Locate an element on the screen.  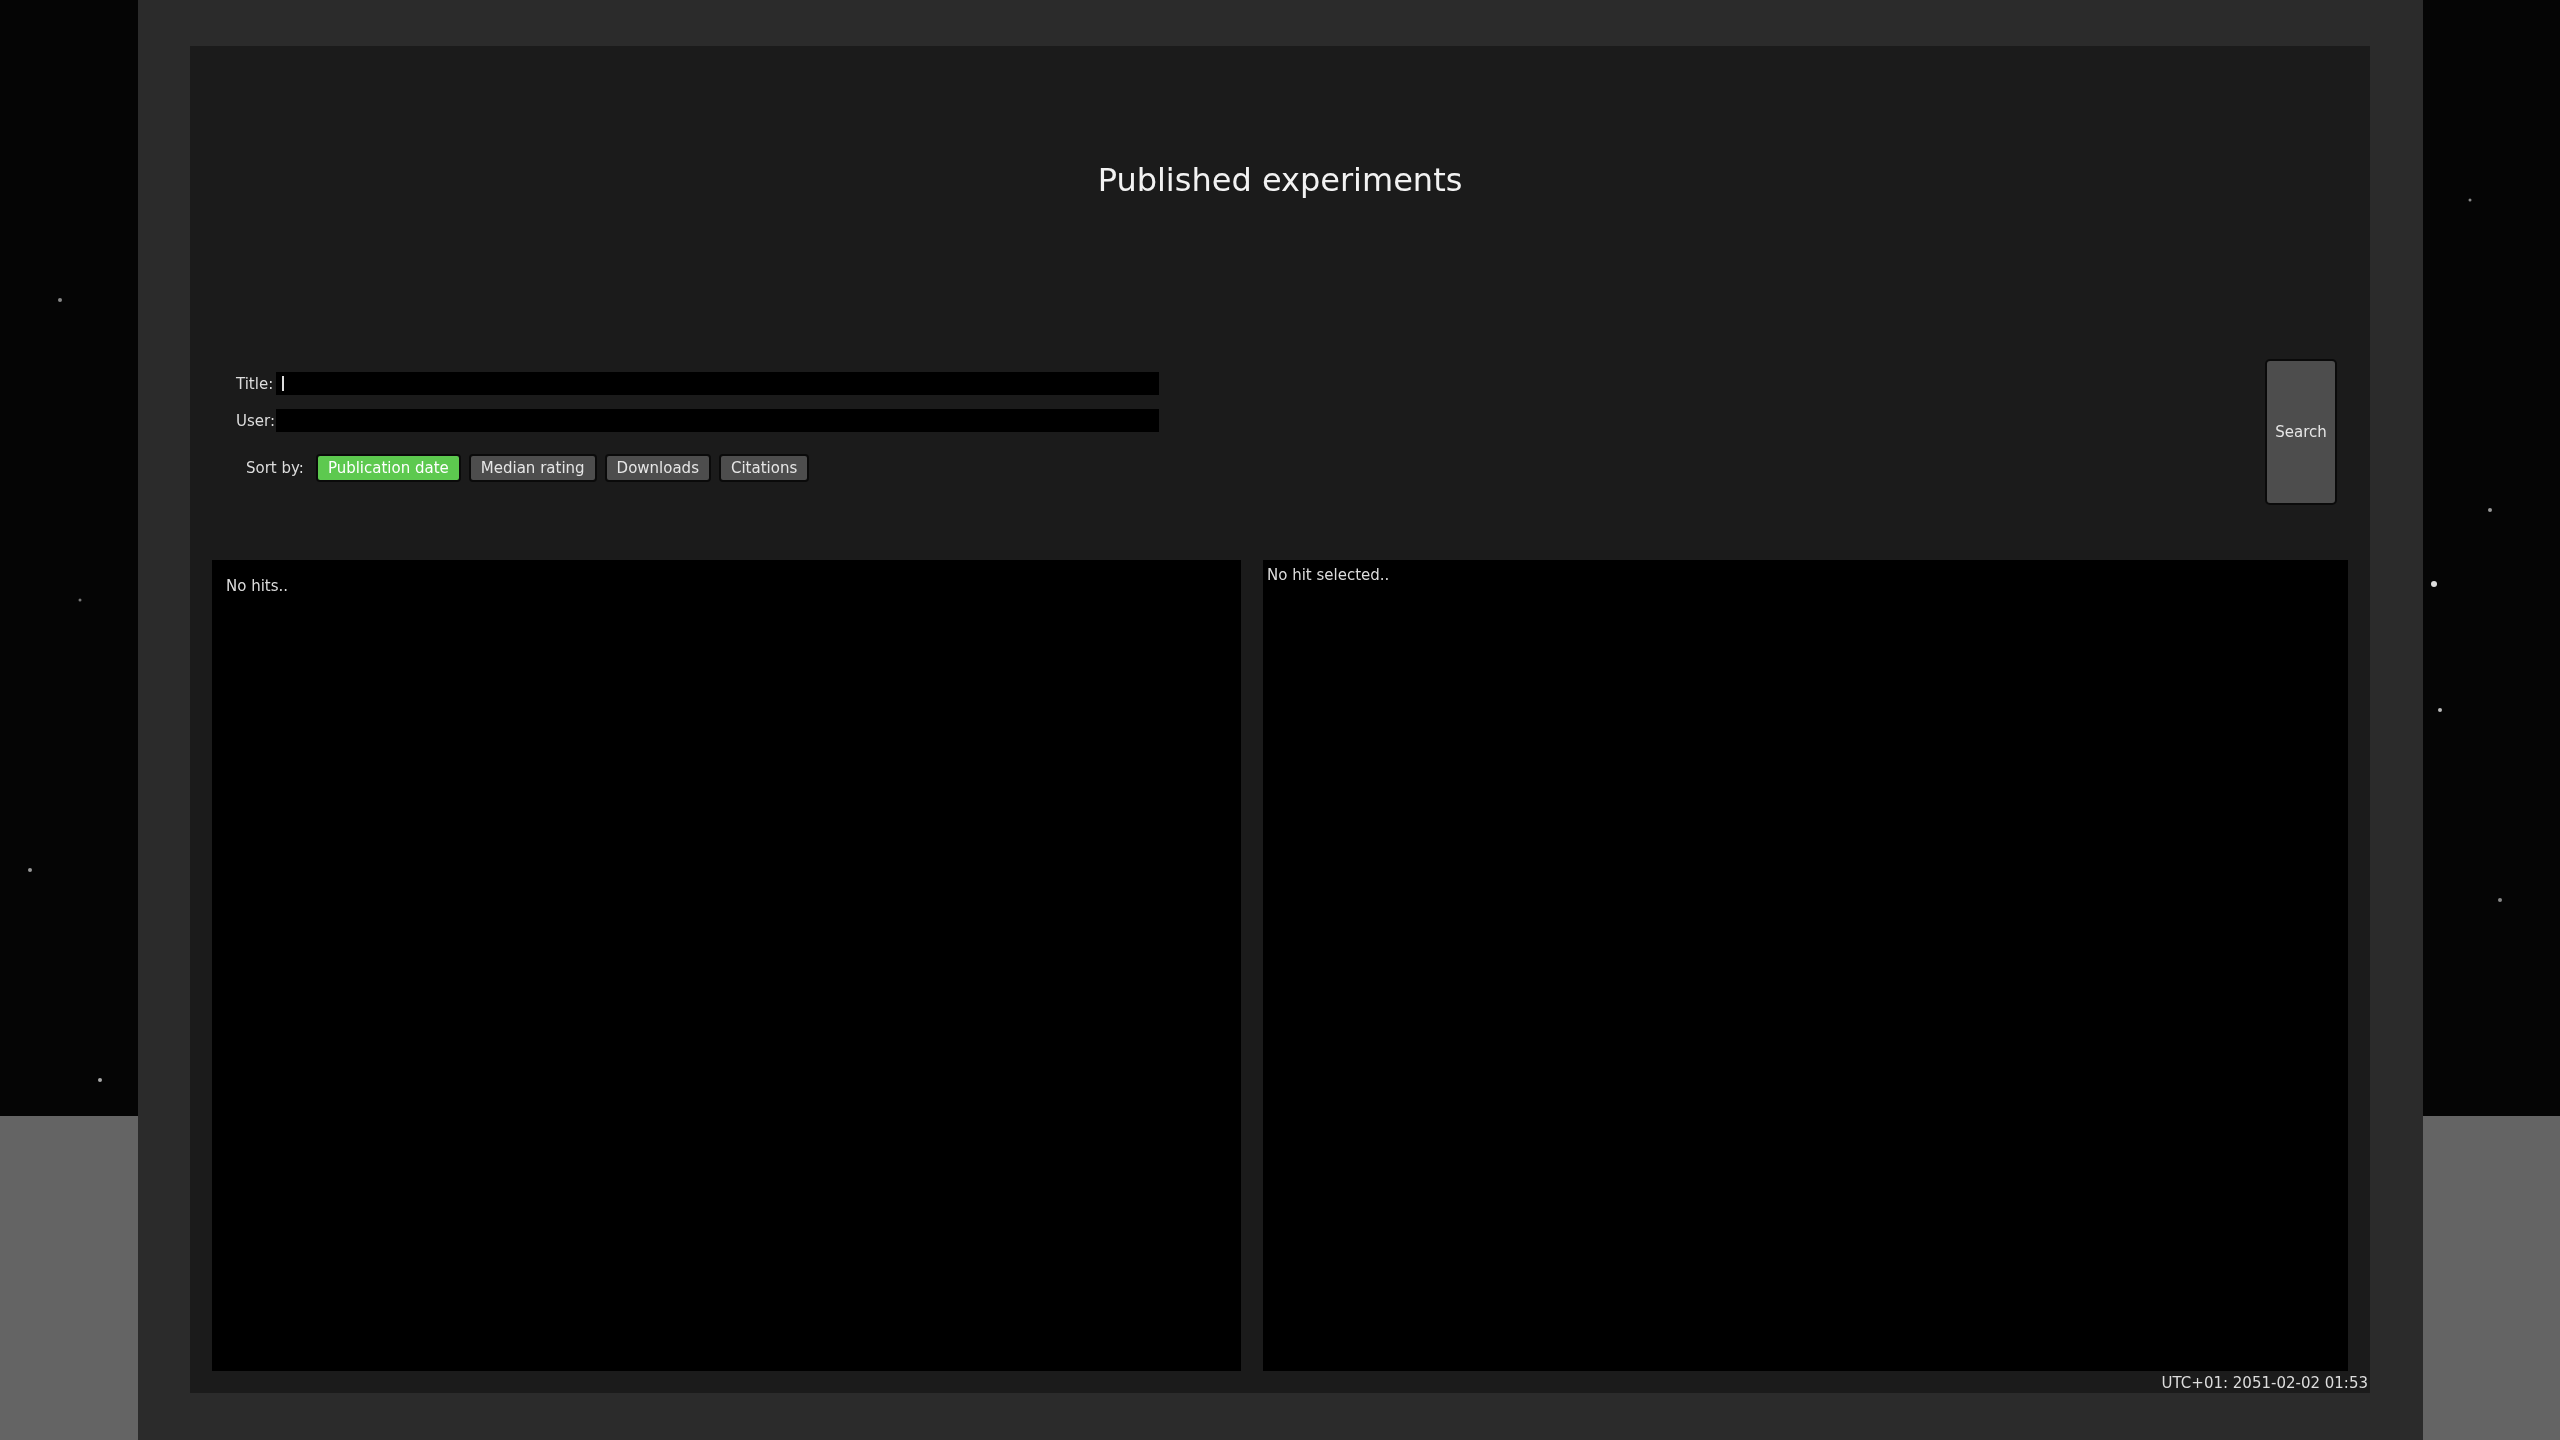
sort-button: Citations is located at coordinates (764, 468).